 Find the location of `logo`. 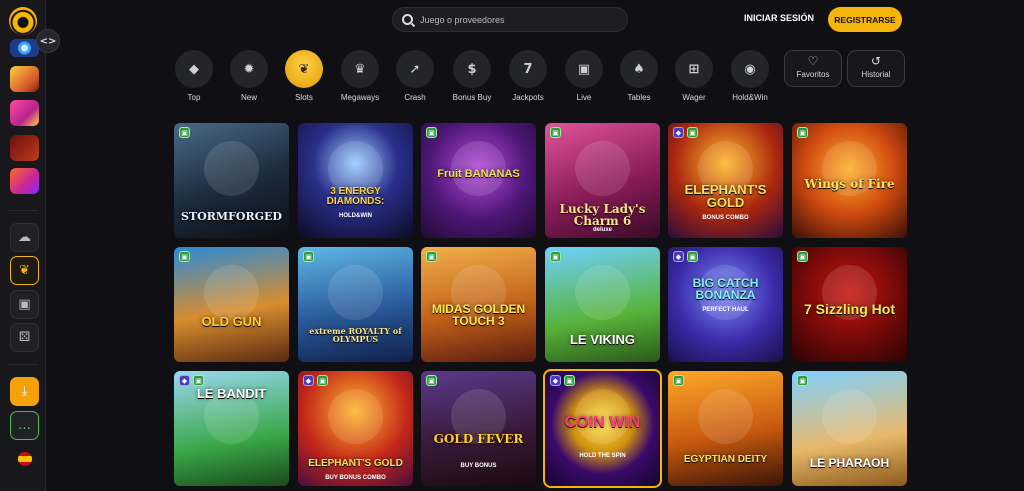

logo is located at coordinates (23, 21).